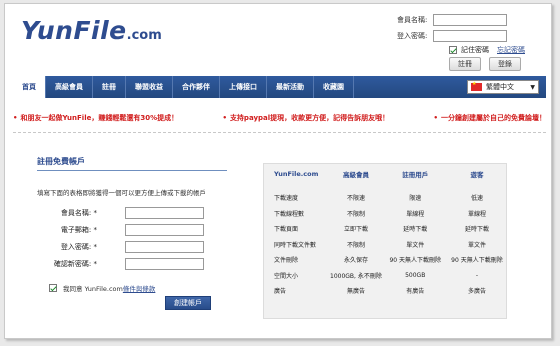 This screenshot has width=560, height=346. What do you see at coordinates (505, 64) in the screenshot?
I see `login-button: 登錄` at bounding box center [505, 64].